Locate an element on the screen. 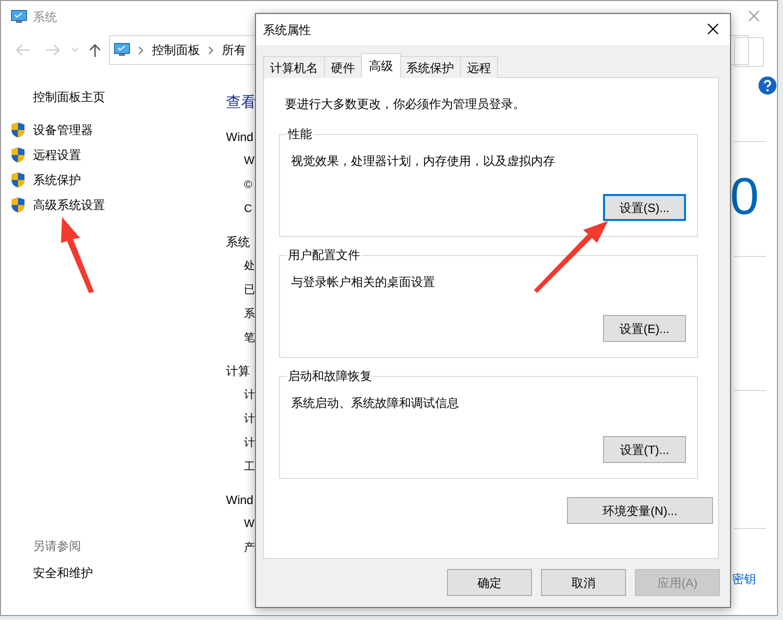  info-text: 工 is located at coordinates (249, 467).